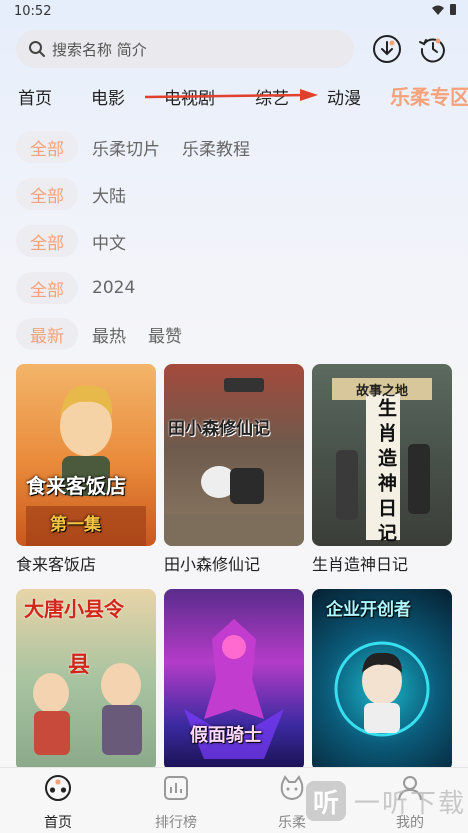 The width and height of the screenshot is (468, 833). I want to click on poster-title: 生肖造神日记, so click(386, 472).